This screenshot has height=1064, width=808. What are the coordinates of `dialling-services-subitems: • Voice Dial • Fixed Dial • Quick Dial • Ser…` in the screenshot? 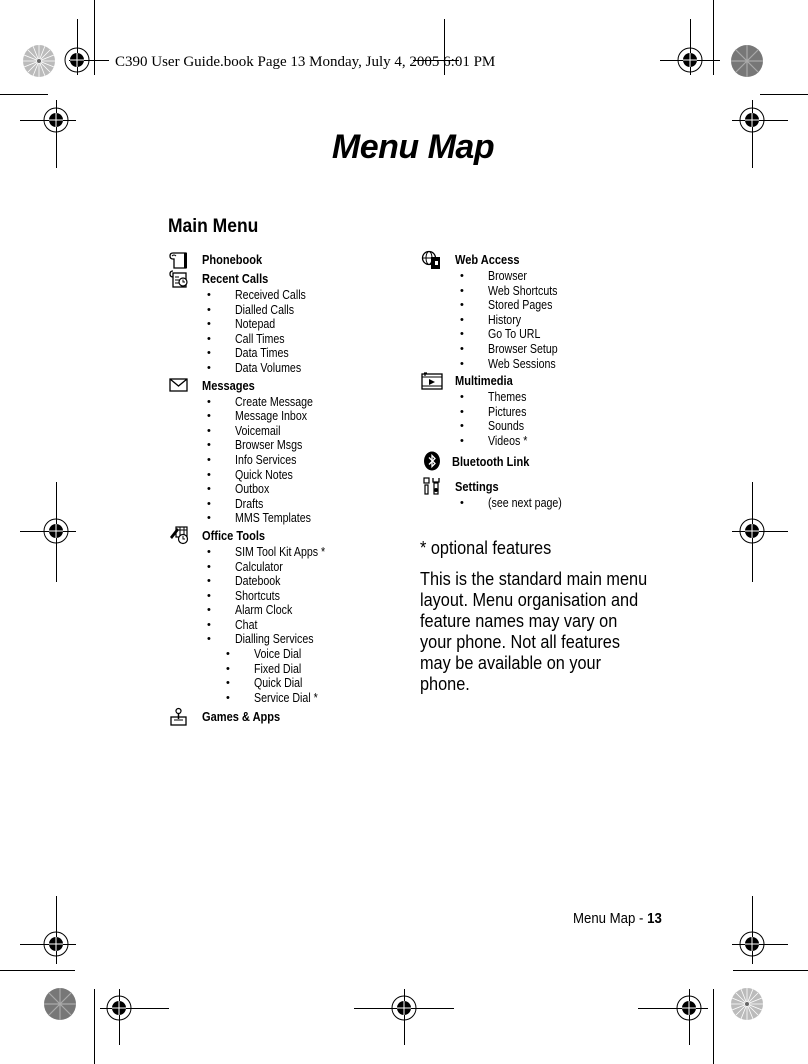 It's located at (254, 676).